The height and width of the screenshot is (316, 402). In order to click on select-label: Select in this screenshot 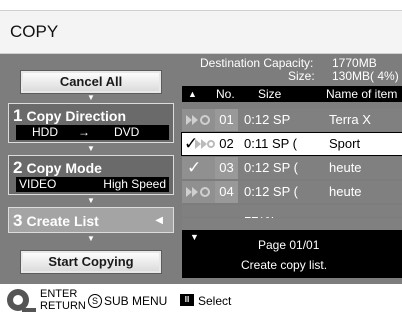, I will do `click(215, 301)`.